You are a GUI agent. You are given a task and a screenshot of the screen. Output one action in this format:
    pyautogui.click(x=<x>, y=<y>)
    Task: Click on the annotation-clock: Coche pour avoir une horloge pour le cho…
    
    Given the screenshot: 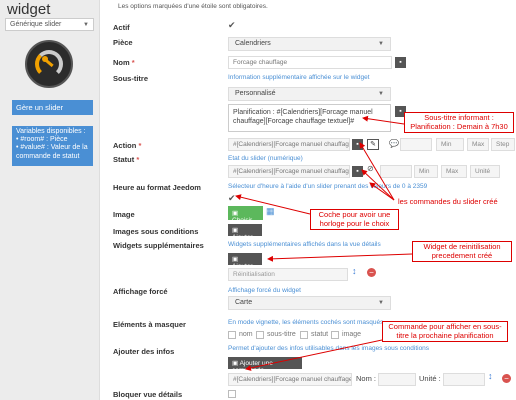 What is the action you would take?
    pyautogui.click(x=354, y=219)
    